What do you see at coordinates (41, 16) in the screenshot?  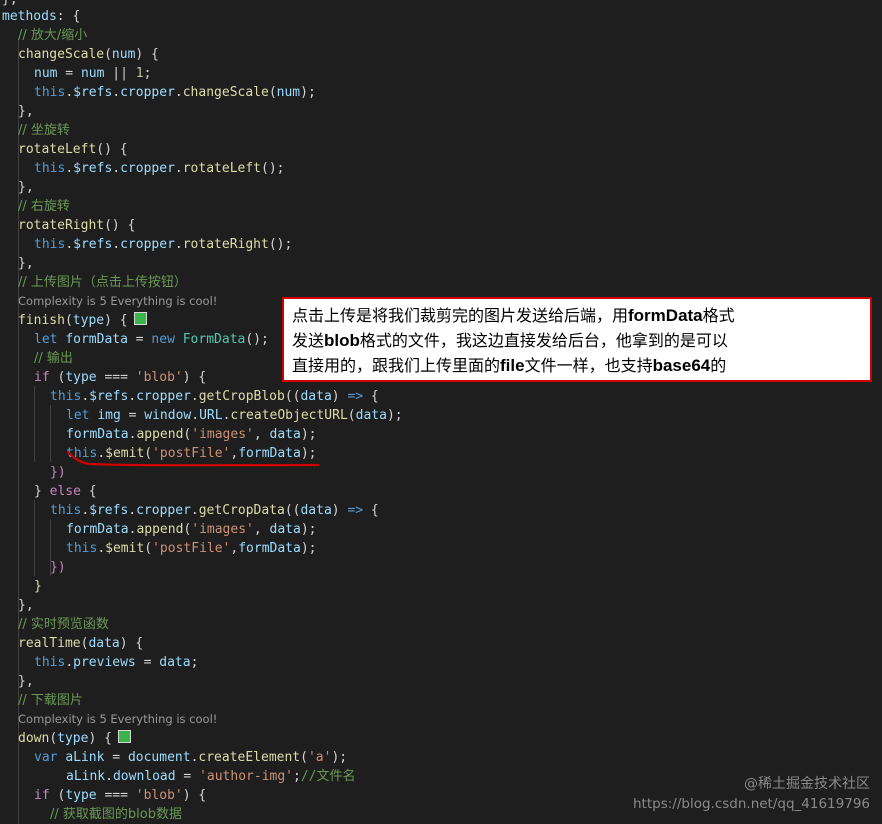 I see `code-line: methods: {` at bounding box center [41, 16].